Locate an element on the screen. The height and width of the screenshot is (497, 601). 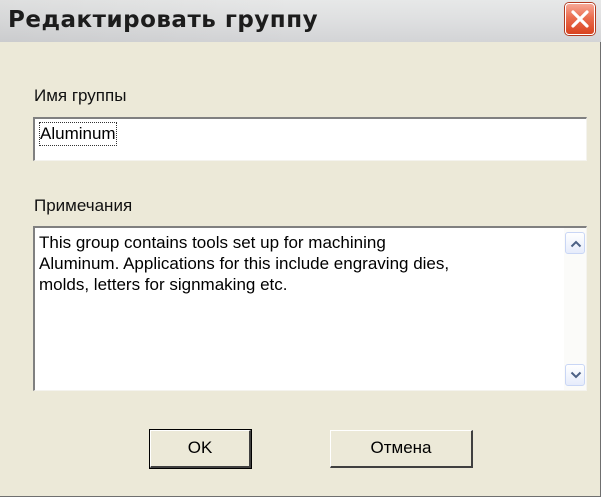
title-bar: Редактировать группу is located at coordinates (300, 21).